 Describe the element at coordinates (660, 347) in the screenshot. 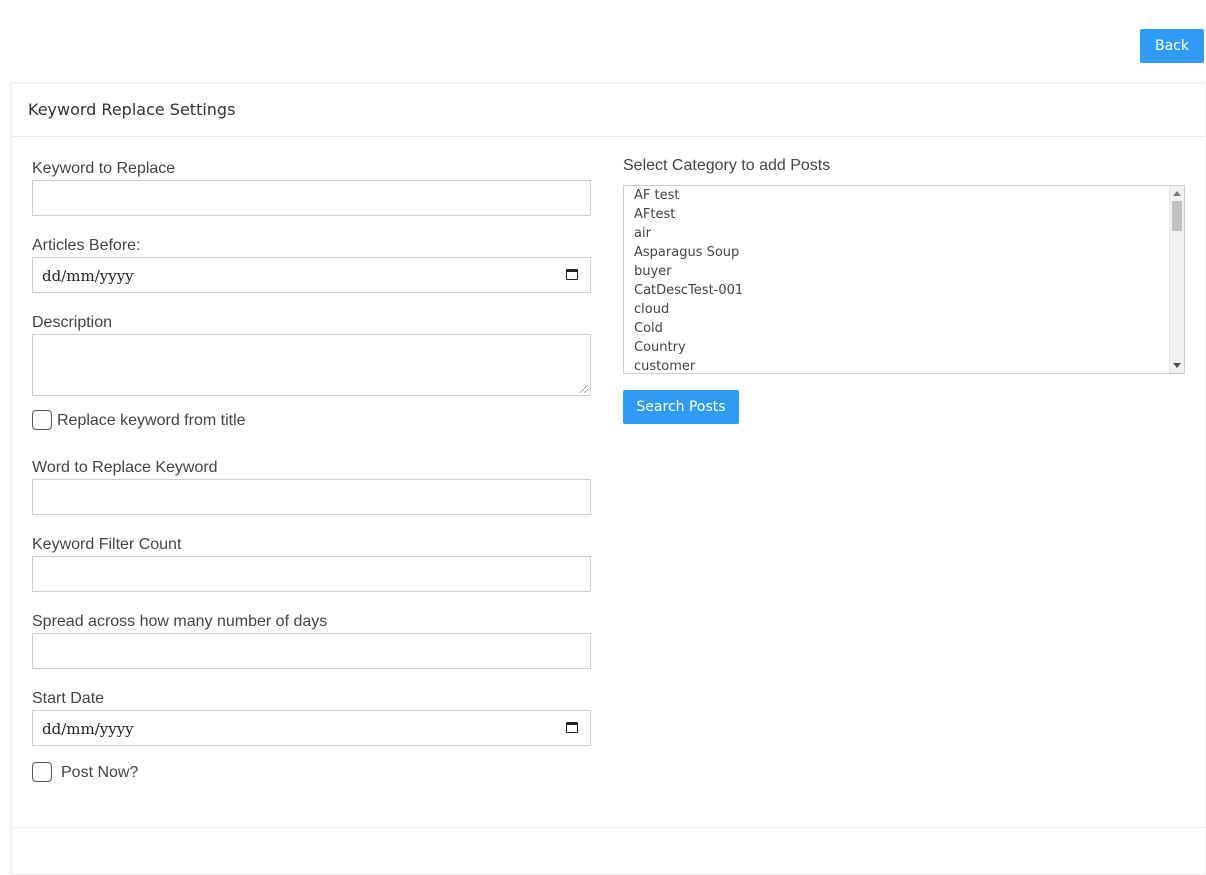

I see `category-option: Country` at that location.